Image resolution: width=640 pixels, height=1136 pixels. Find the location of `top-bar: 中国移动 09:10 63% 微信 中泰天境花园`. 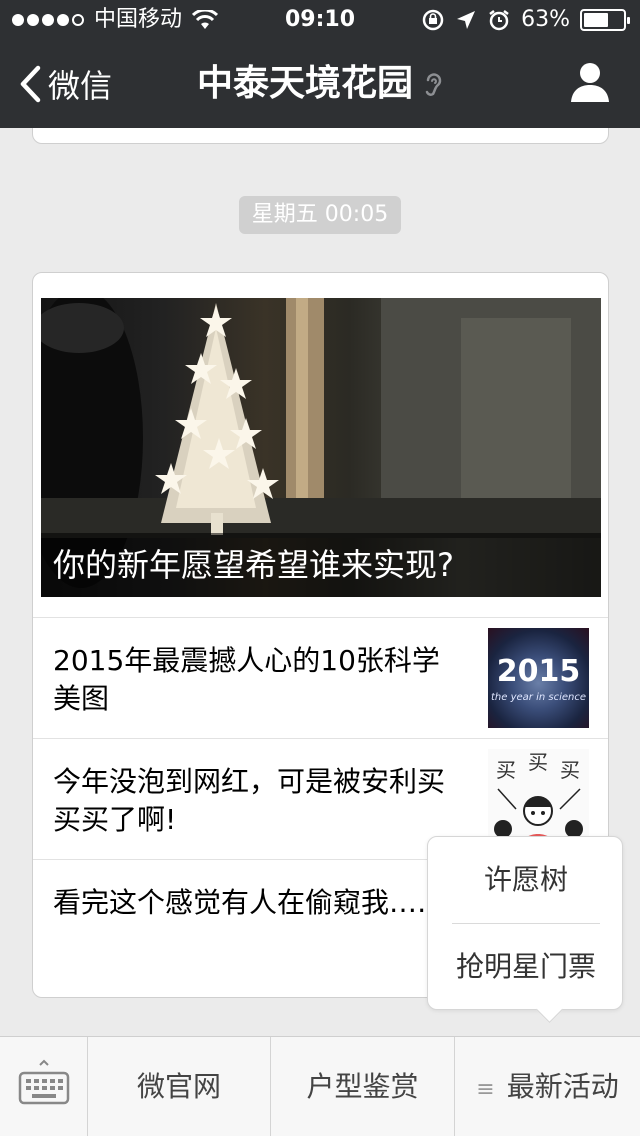

top-bar: 中国移动 09:10 63% 微信 中泰天境花园 is located at coordinates (320, 64).